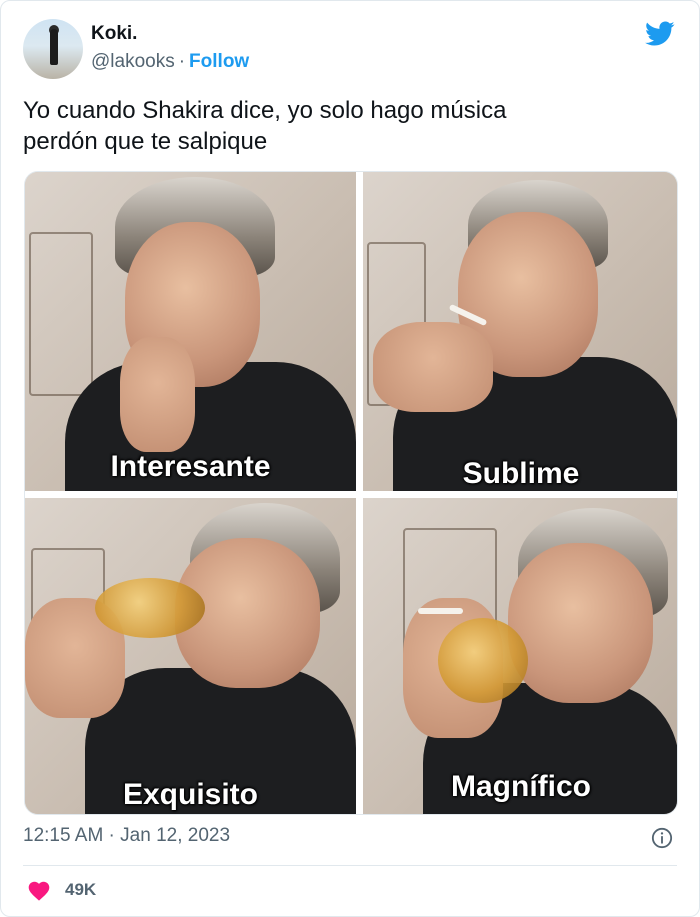 This screenshot has height=917, width=700. What do you see at coordinates (53, 49) in the screenshot?
I see `avatar` at bounding box center [53, 49].